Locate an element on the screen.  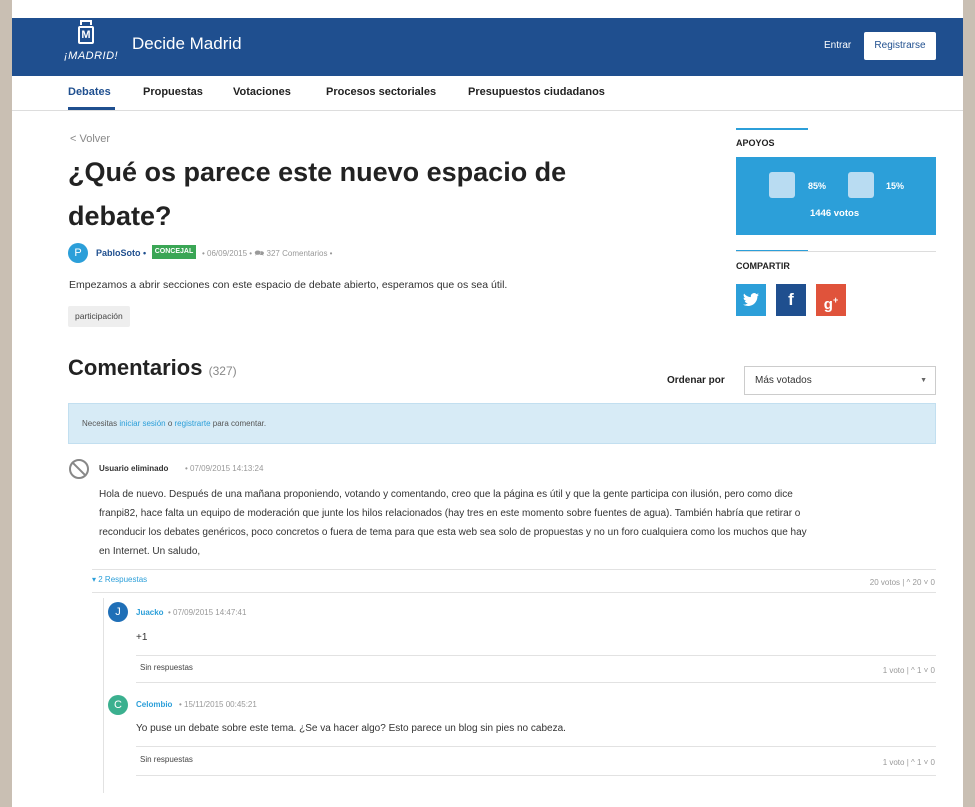
notice-text-middle: o is located at coordinates (170, 423).